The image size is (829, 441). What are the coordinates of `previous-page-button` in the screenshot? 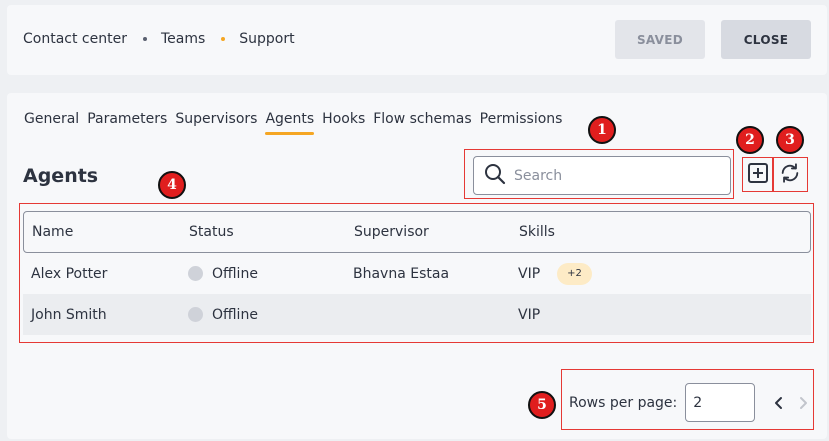 It's located at (779, 403).